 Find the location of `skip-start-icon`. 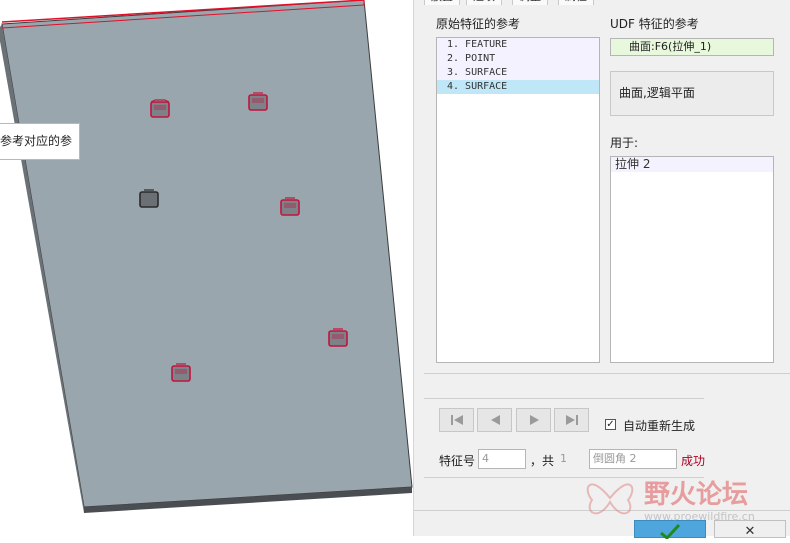

skip-start-icon is located at coordinates (457, 420).